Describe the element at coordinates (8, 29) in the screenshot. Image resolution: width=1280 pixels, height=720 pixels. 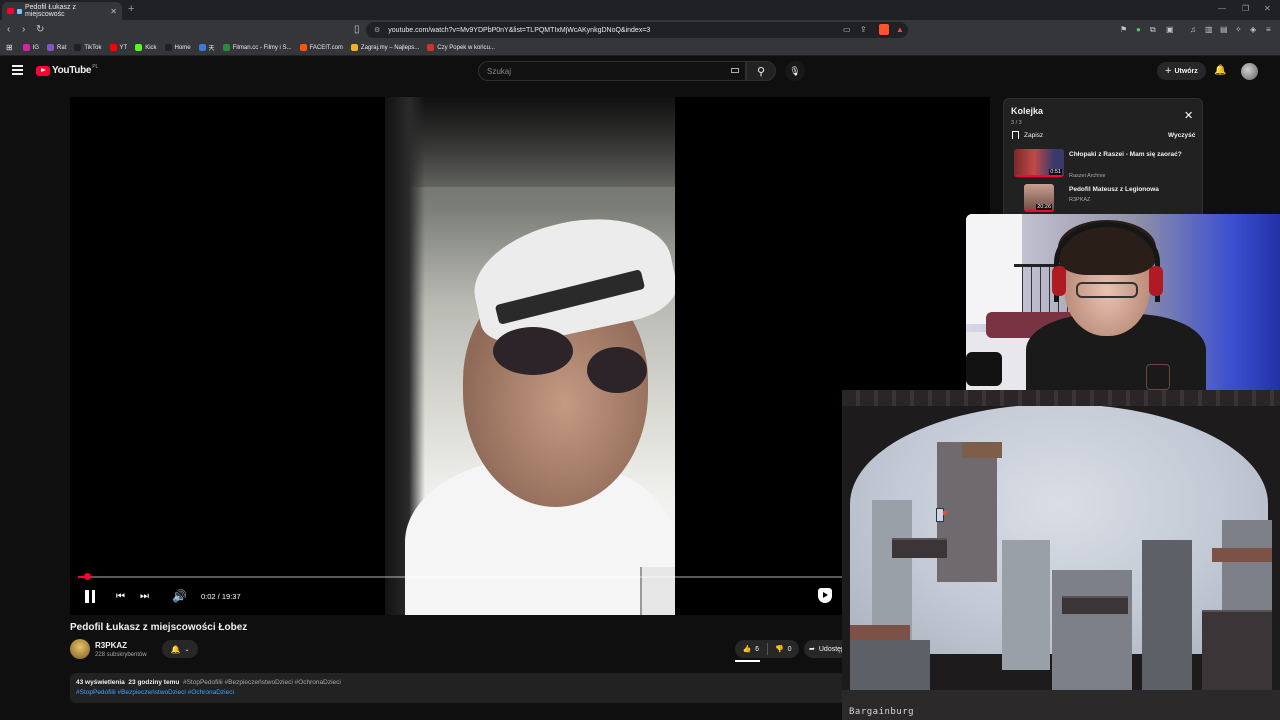
I see `back-arrow-icon: ‹` at that location.